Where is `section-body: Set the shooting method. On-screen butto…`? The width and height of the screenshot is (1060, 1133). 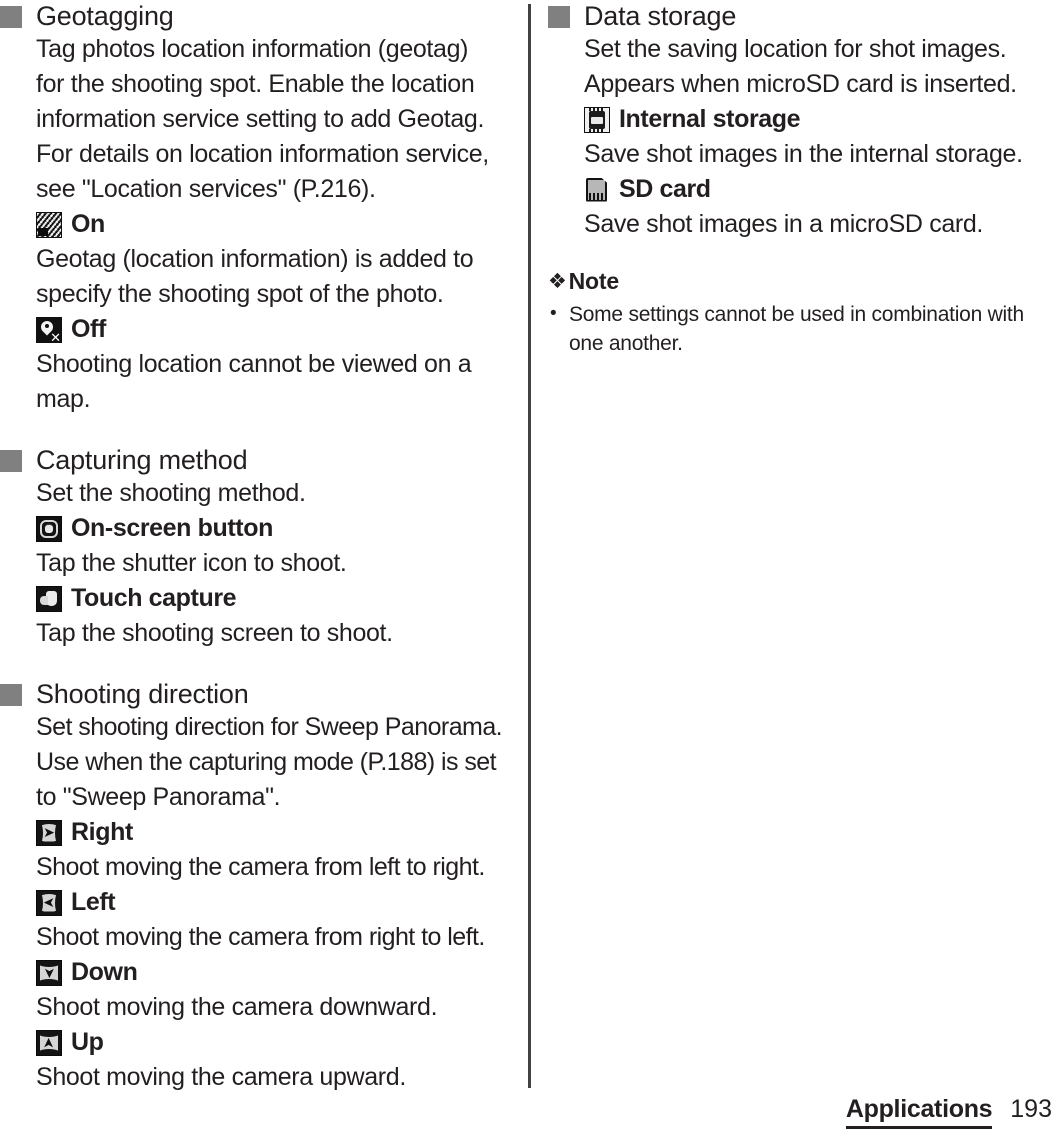 section-body: Set the shooting method. On-screen butto… is located at coordinates (271, 563).